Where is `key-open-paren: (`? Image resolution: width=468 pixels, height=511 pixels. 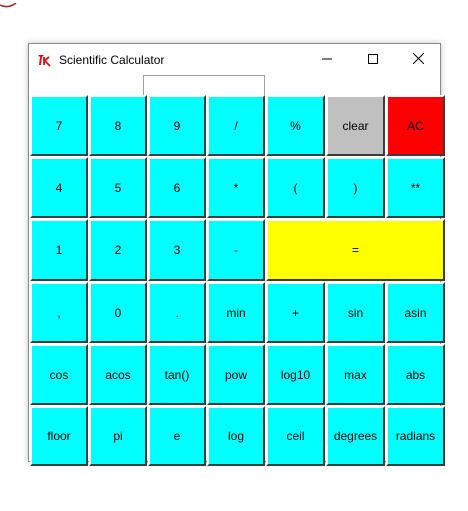
key-open-paren: ( is located at coordinates (295, 187).